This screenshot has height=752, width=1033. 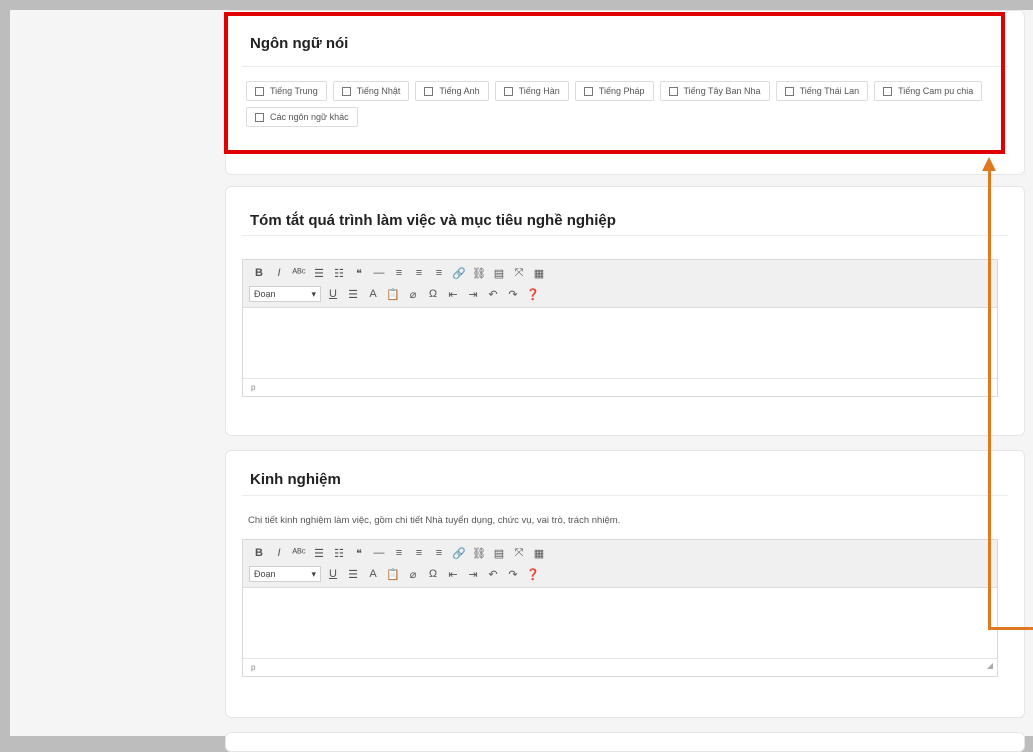 What do you see at coordinates (294, 91) in the screenshot?
I see `language-option-label: Tiếng Trung` at bounding box center [294, 91].